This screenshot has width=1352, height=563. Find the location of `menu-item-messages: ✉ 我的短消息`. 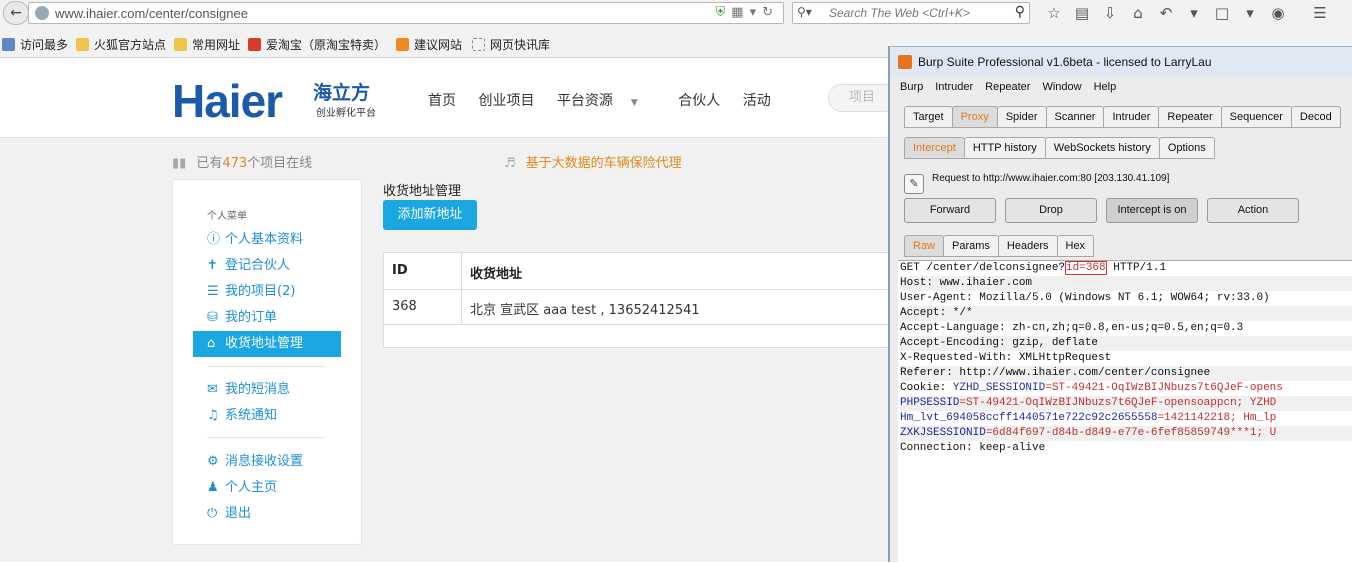

menu-item-messages: ✉ 我的短消息 is located at coordinates (267, 390).